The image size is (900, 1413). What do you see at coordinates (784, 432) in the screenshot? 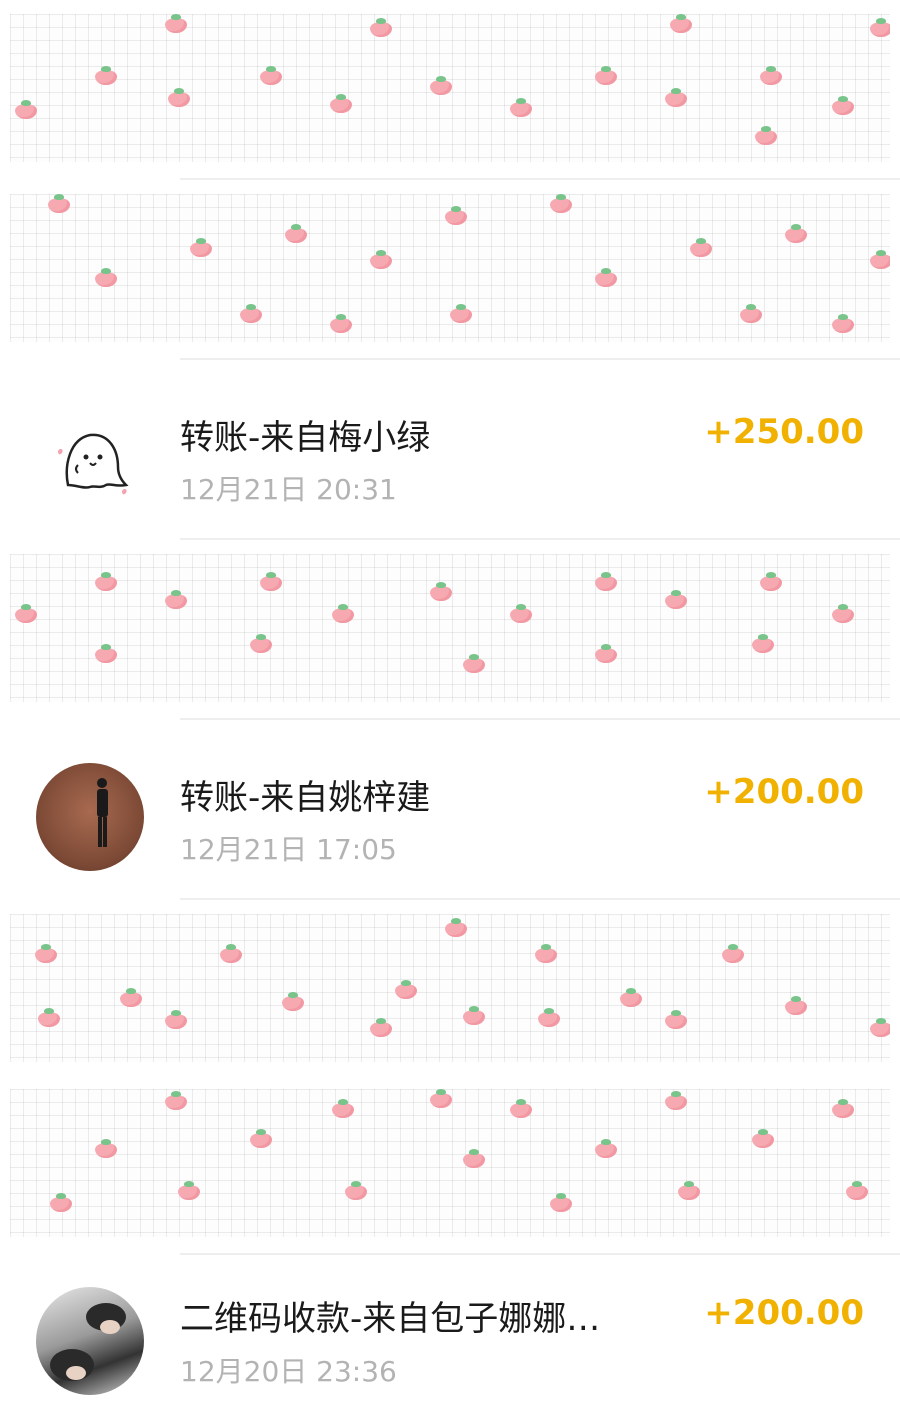
I see `transaction-amount: +250.00` at bounding box center [784, 432].